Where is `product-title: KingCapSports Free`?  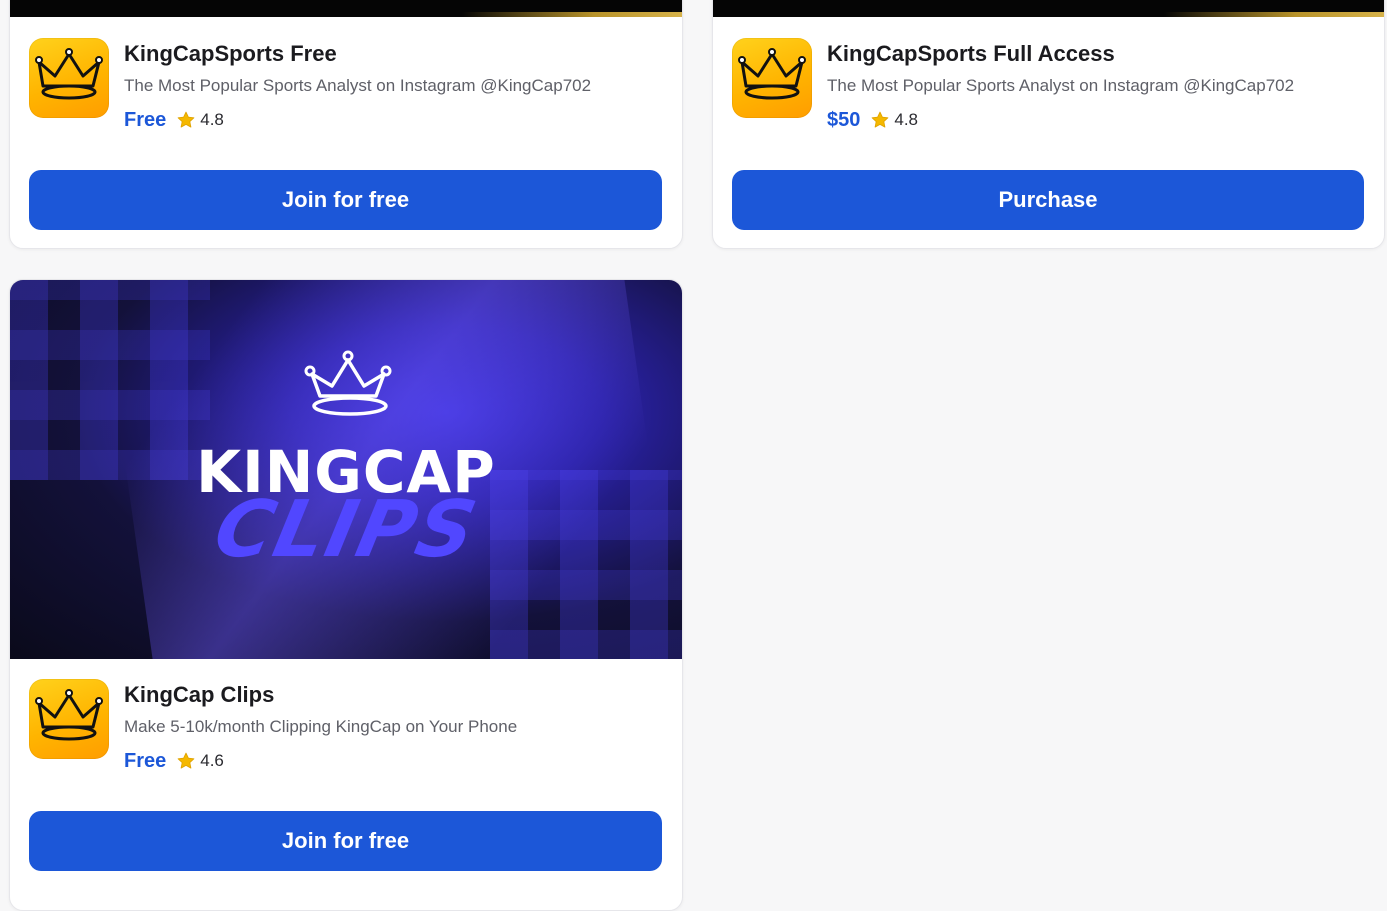
product-title: KingCapSports Free is located at coordinates (230, 53).